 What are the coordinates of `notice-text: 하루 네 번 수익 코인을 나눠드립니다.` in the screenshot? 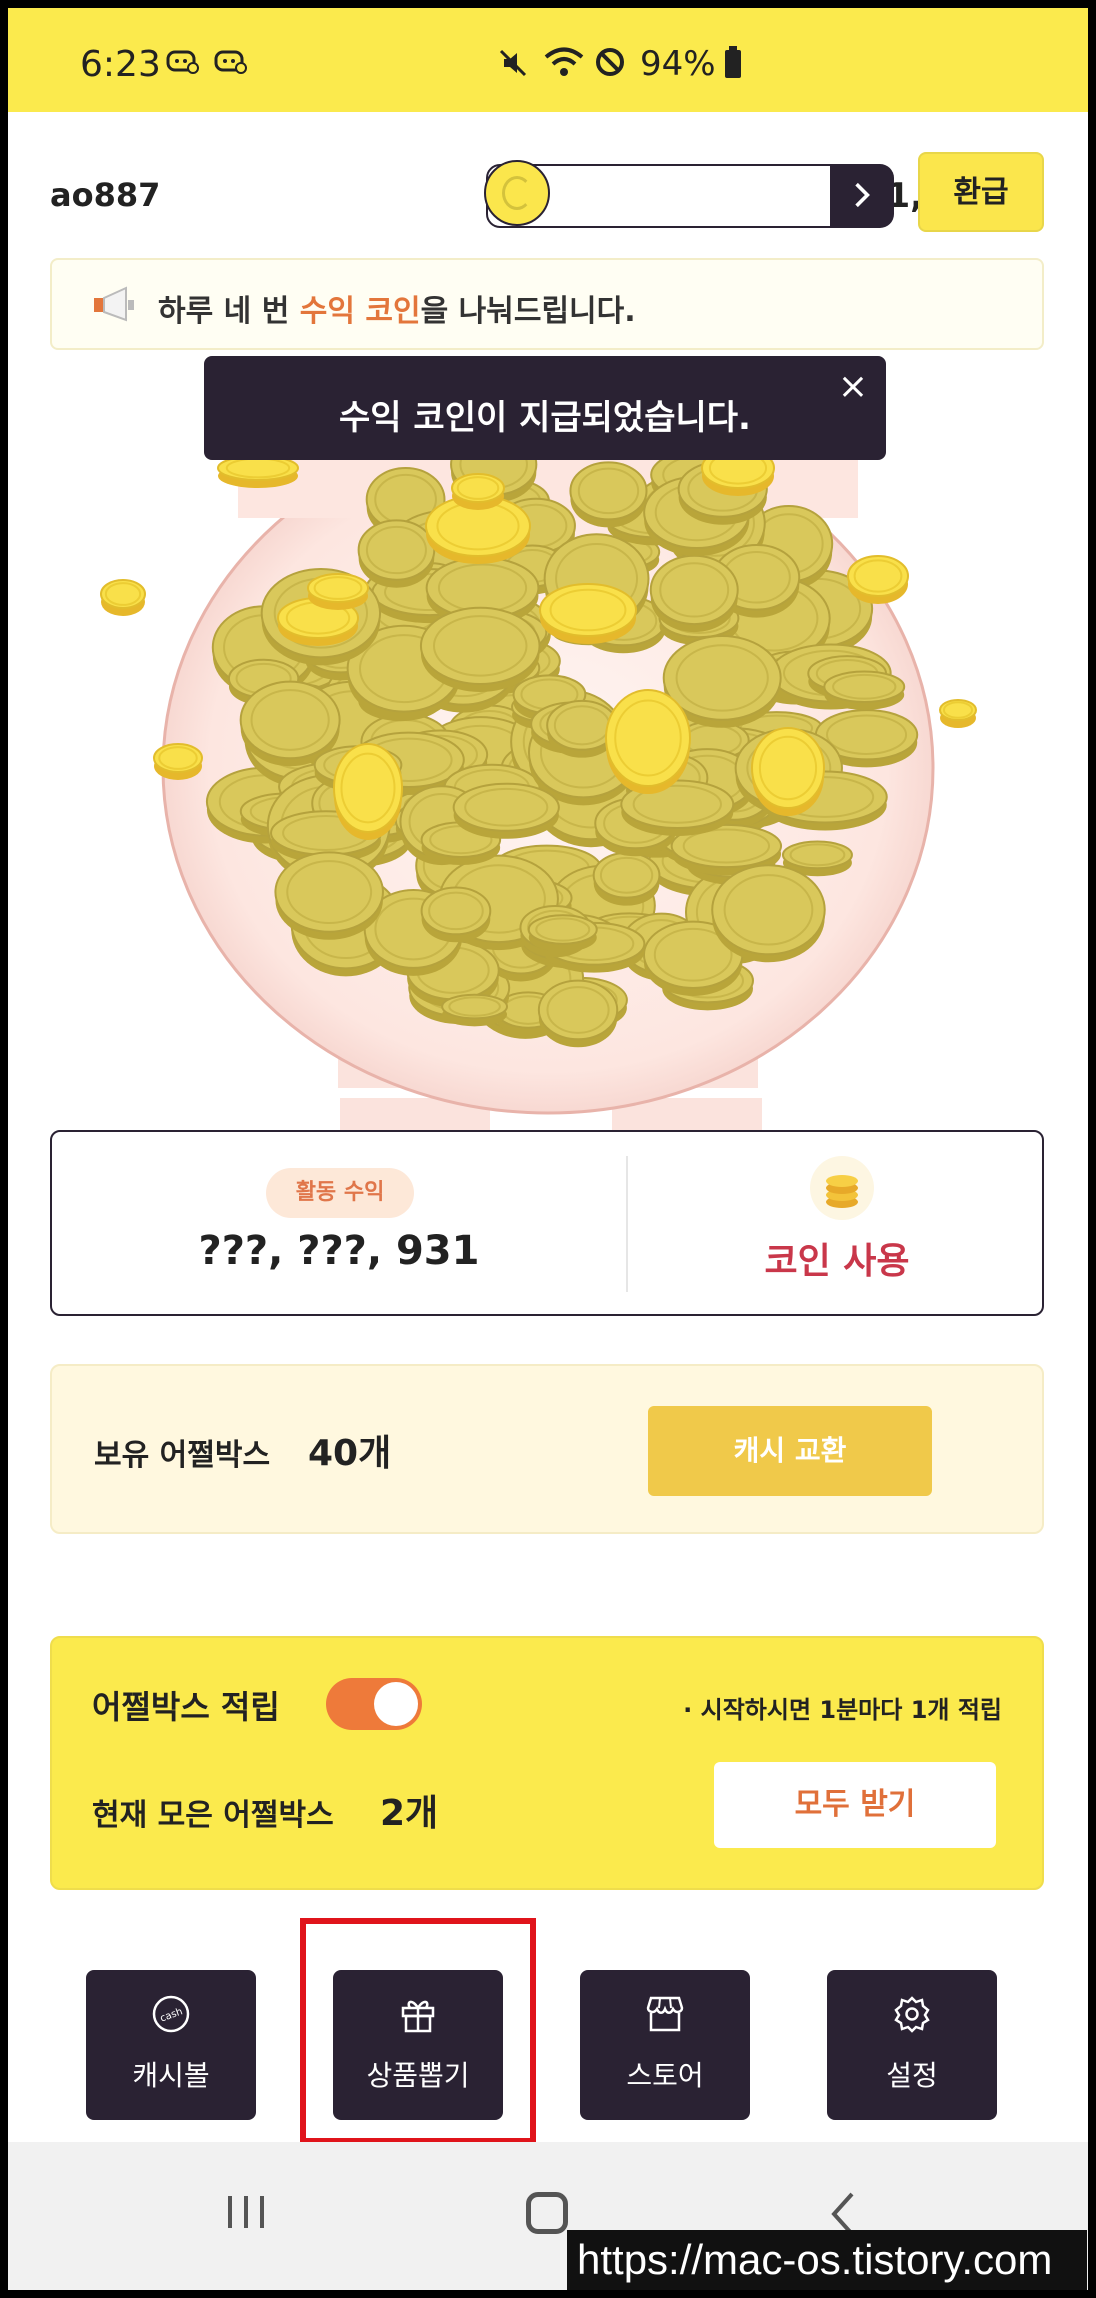 It's located at (397, 308).